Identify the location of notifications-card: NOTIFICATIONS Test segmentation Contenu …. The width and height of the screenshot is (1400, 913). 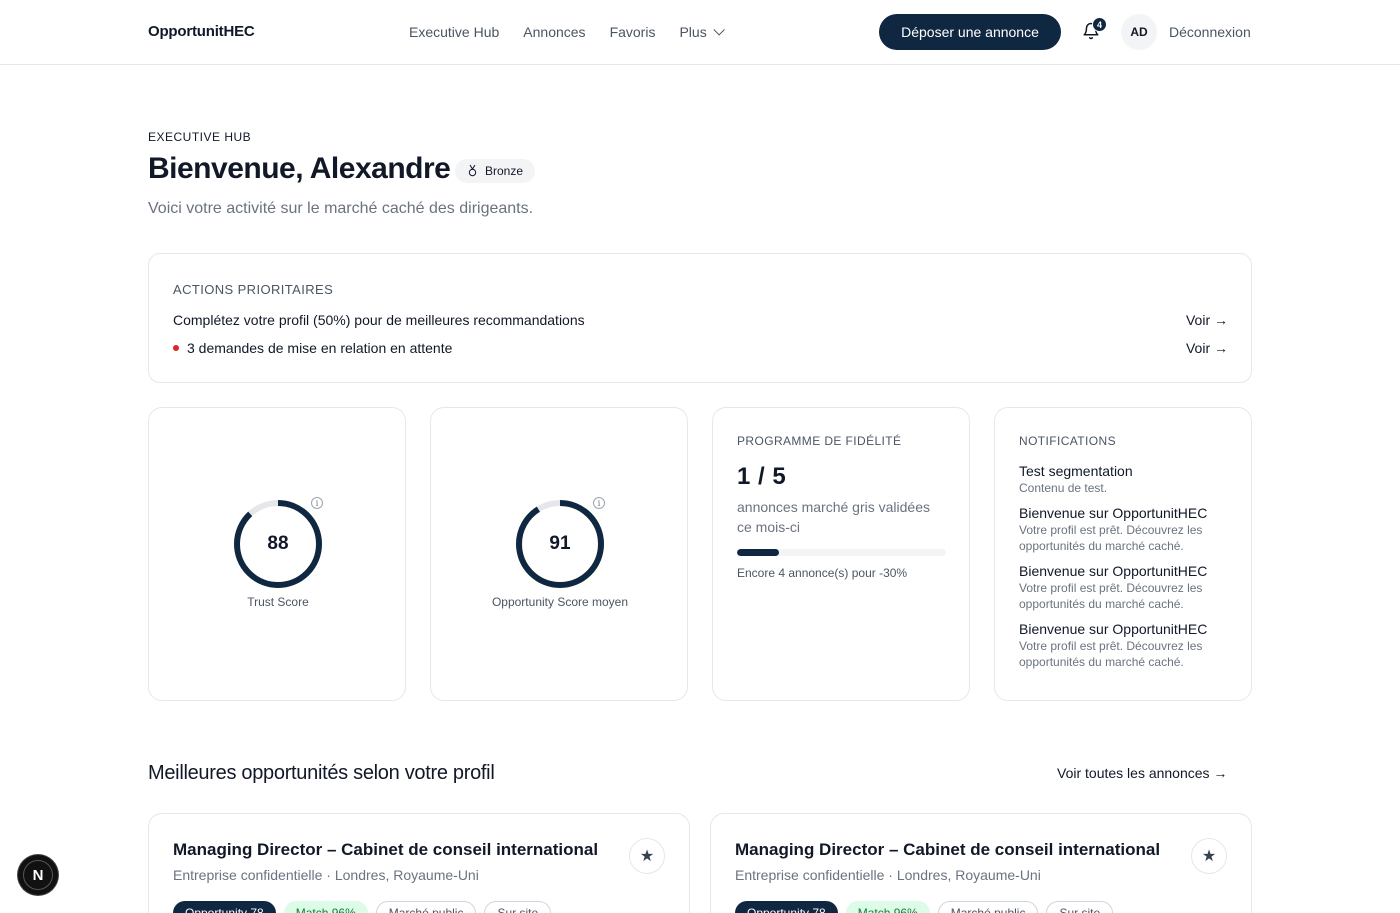
(1123, 554).